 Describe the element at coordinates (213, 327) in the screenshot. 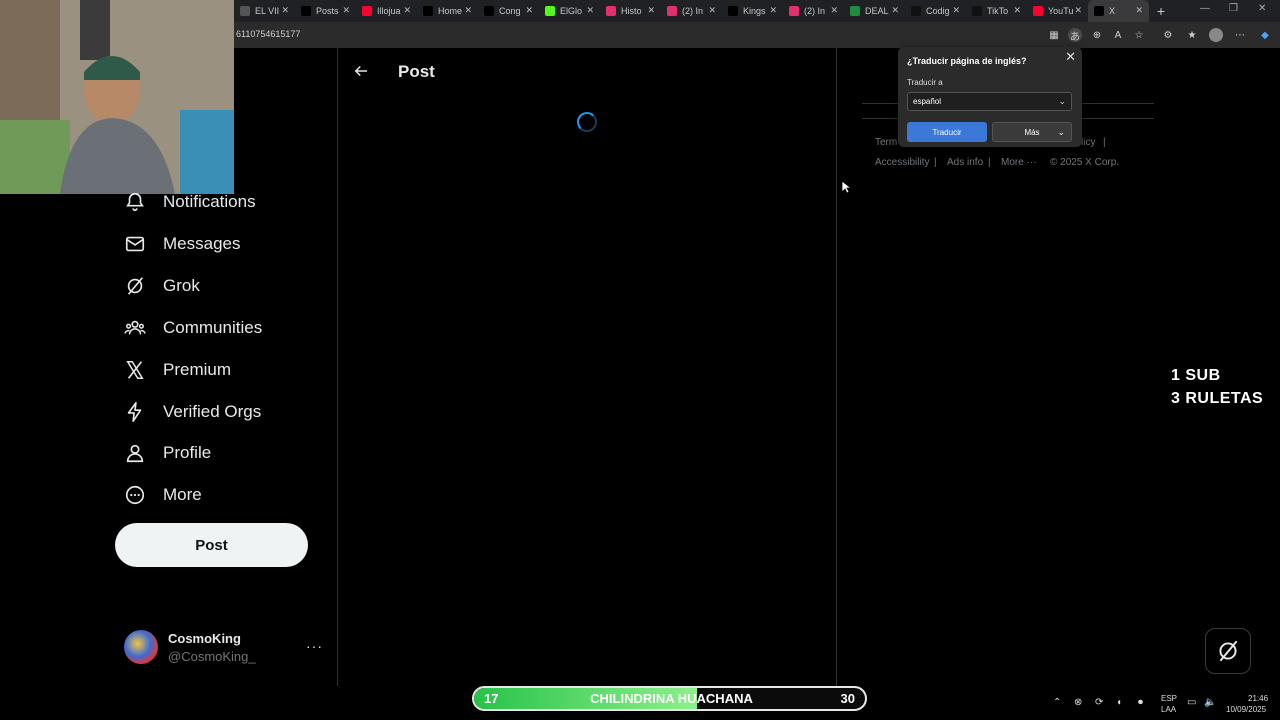

I see `nav-label: Communities` at that location.